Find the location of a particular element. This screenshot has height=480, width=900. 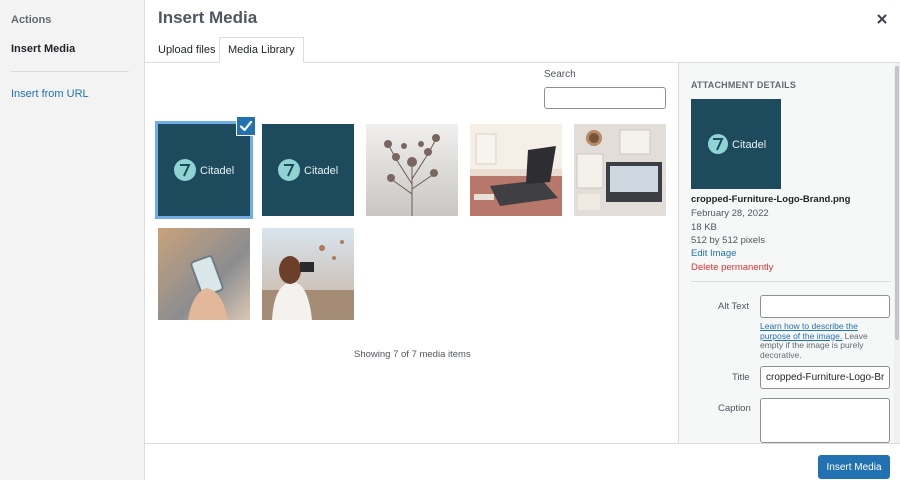

citadel-logo-preview: Citadel is located at coordinates (736, 144).